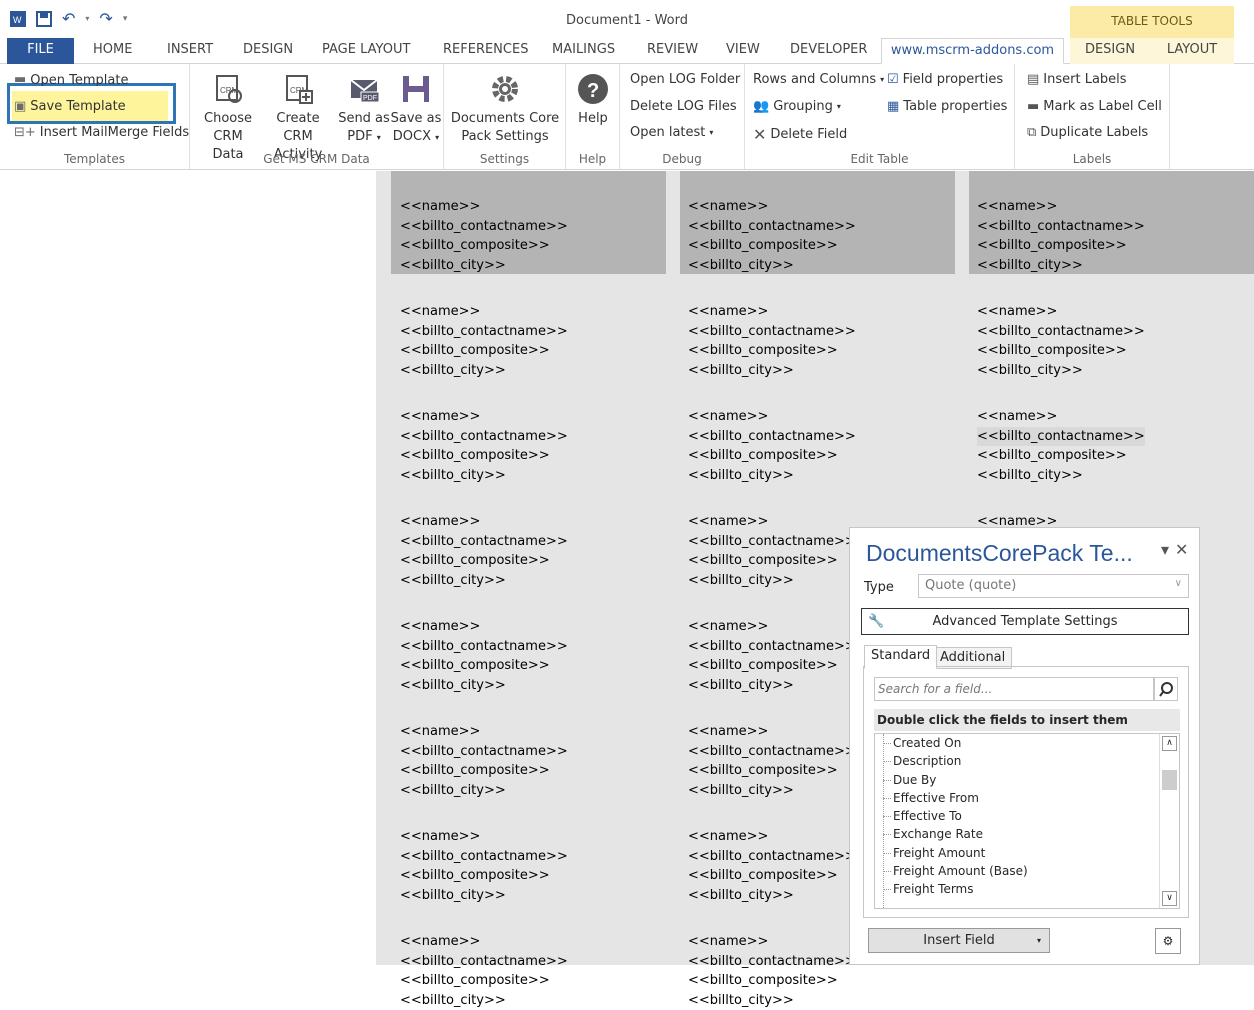 This screenshot has height=1010, width=1254. What do you see at coordinates (685, 79) in the screenshot?
I see `open-log-folder-button: Open LOG Folder` at bounding box center [685, 79].